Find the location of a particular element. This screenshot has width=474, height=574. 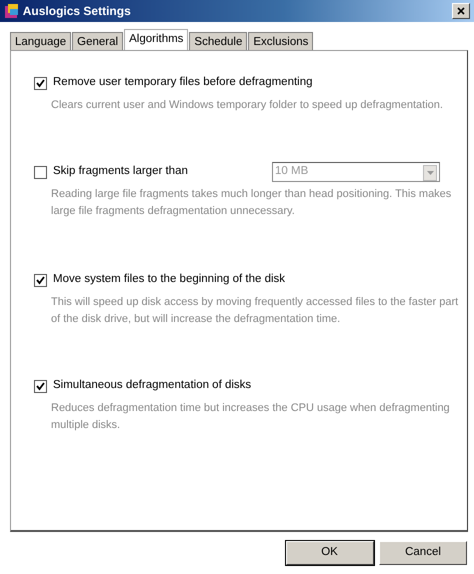

checkbox-label: Move system files to the beginning of the disk is located at coordinates (169, 280).